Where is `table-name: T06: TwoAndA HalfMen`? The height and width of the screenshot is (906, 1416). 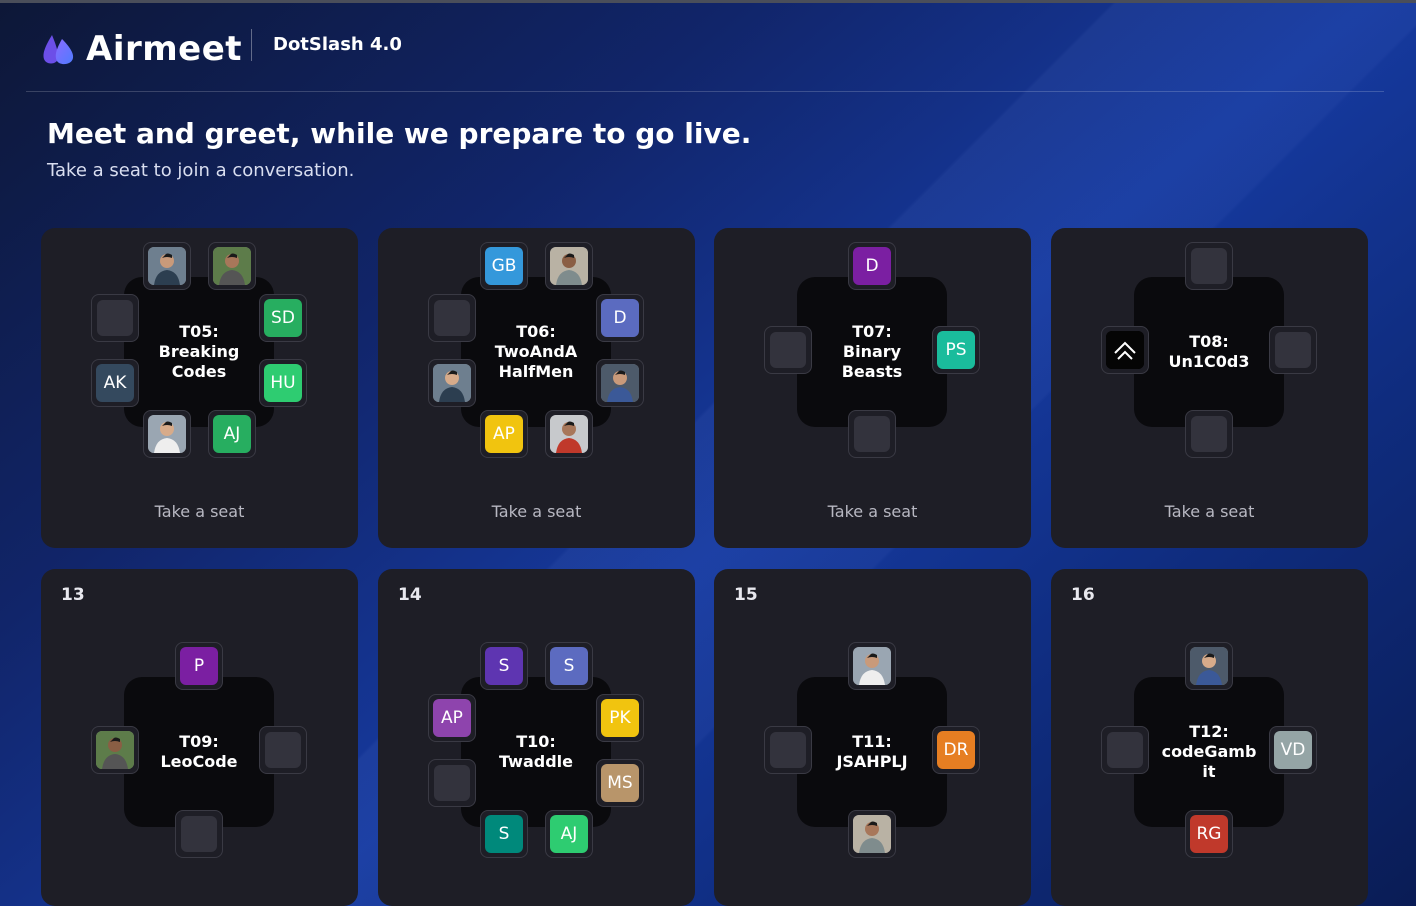
table-name: T06: TwoAndA HalfMen is located at coordinates (536, 351).